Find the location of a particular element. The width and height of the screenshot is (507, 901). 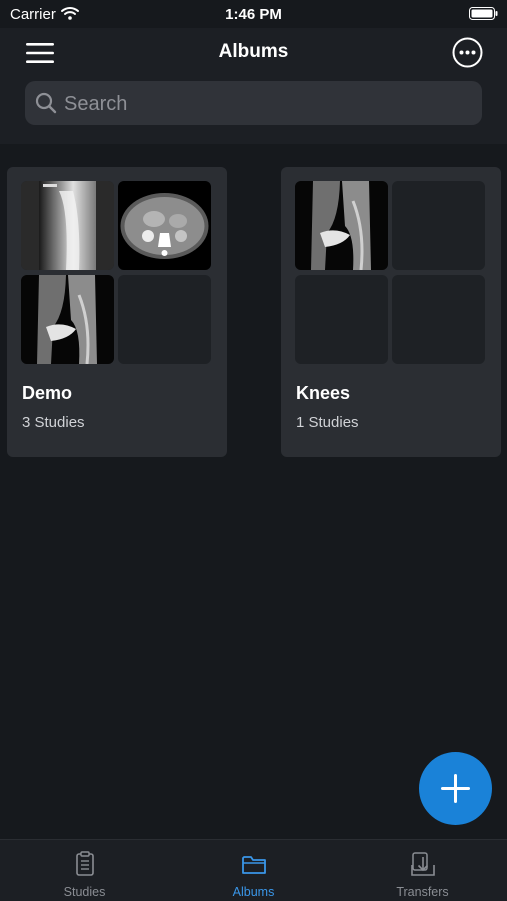

tab-label: Studies is located at coordinates (84, 892).